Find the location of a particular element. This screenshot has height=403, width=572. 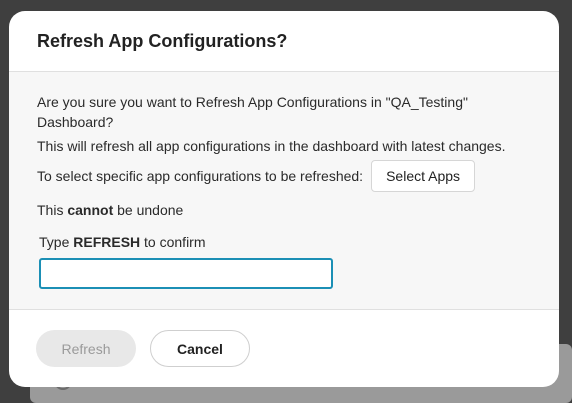

confirm-label: Type REFRESH to confirm is located at coordinates (284, 242).